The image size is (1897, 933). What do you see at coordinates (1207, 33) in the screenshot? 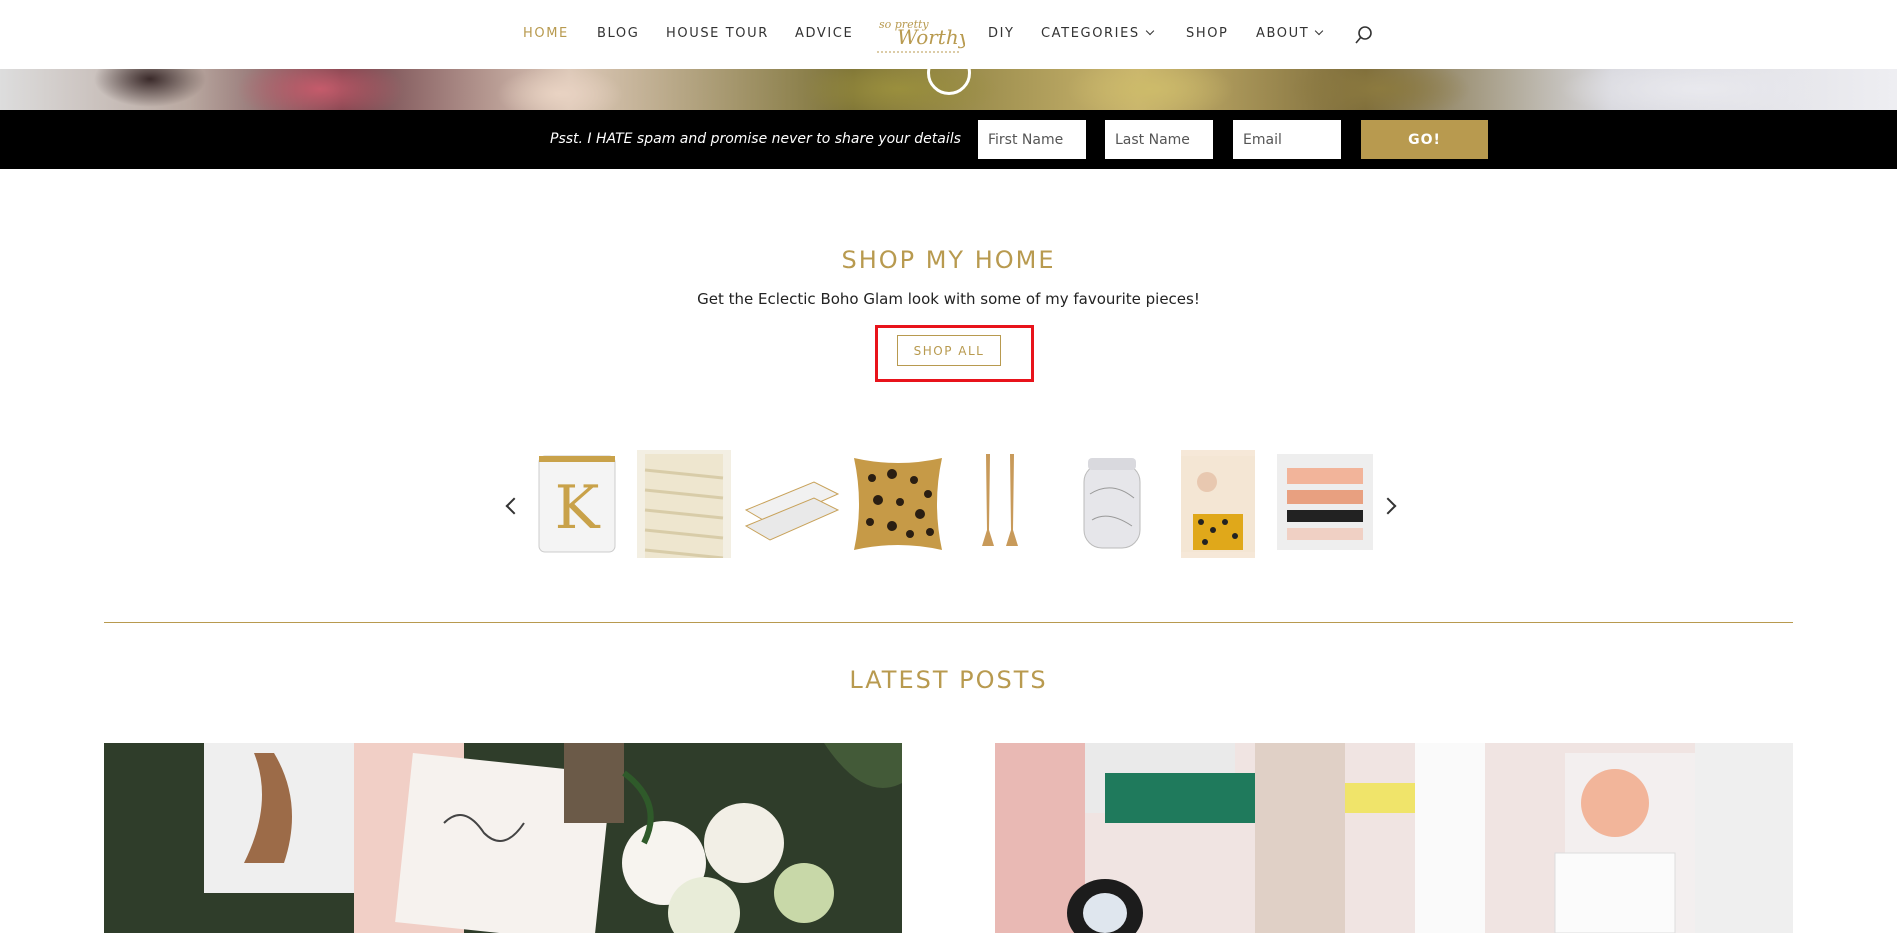
I see `nav-shop: SHOP` at bounding box center [1207, 33].